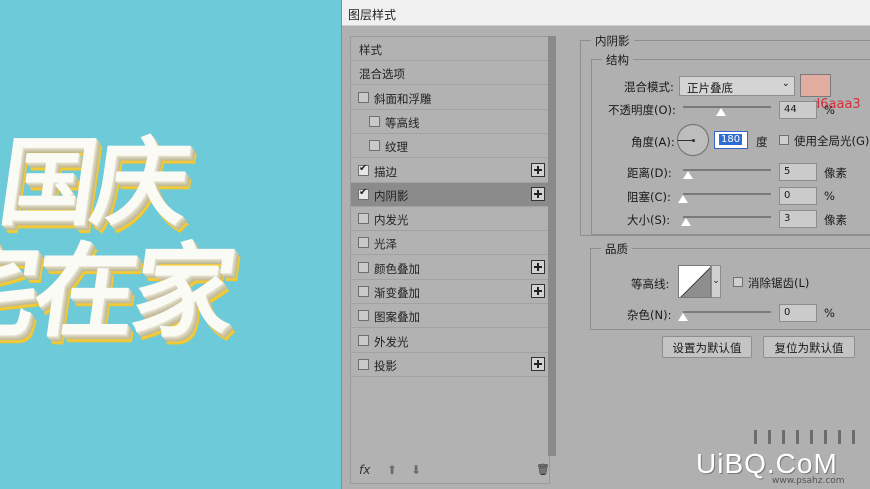 This screenshot has width=870, height=489. Describe the element at coordinates (606, 13) in the screenshot. I see `dialog-titlebar: 图层样式` at that location.